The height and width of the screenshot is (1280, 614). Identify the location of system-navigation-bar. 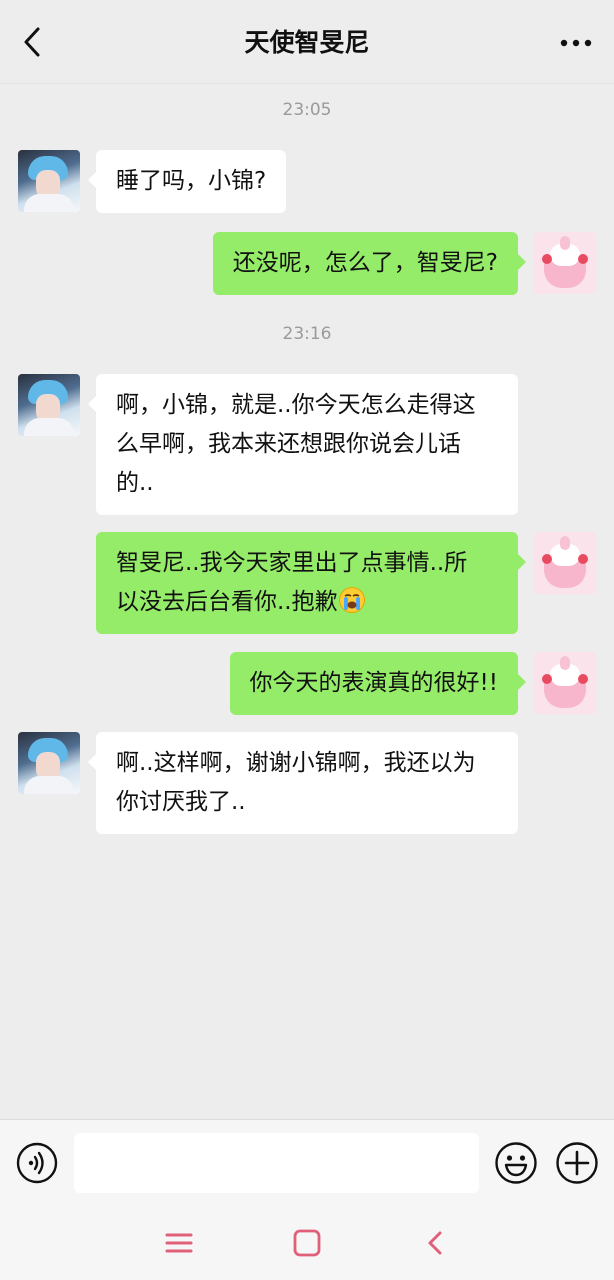
(307, 1243).